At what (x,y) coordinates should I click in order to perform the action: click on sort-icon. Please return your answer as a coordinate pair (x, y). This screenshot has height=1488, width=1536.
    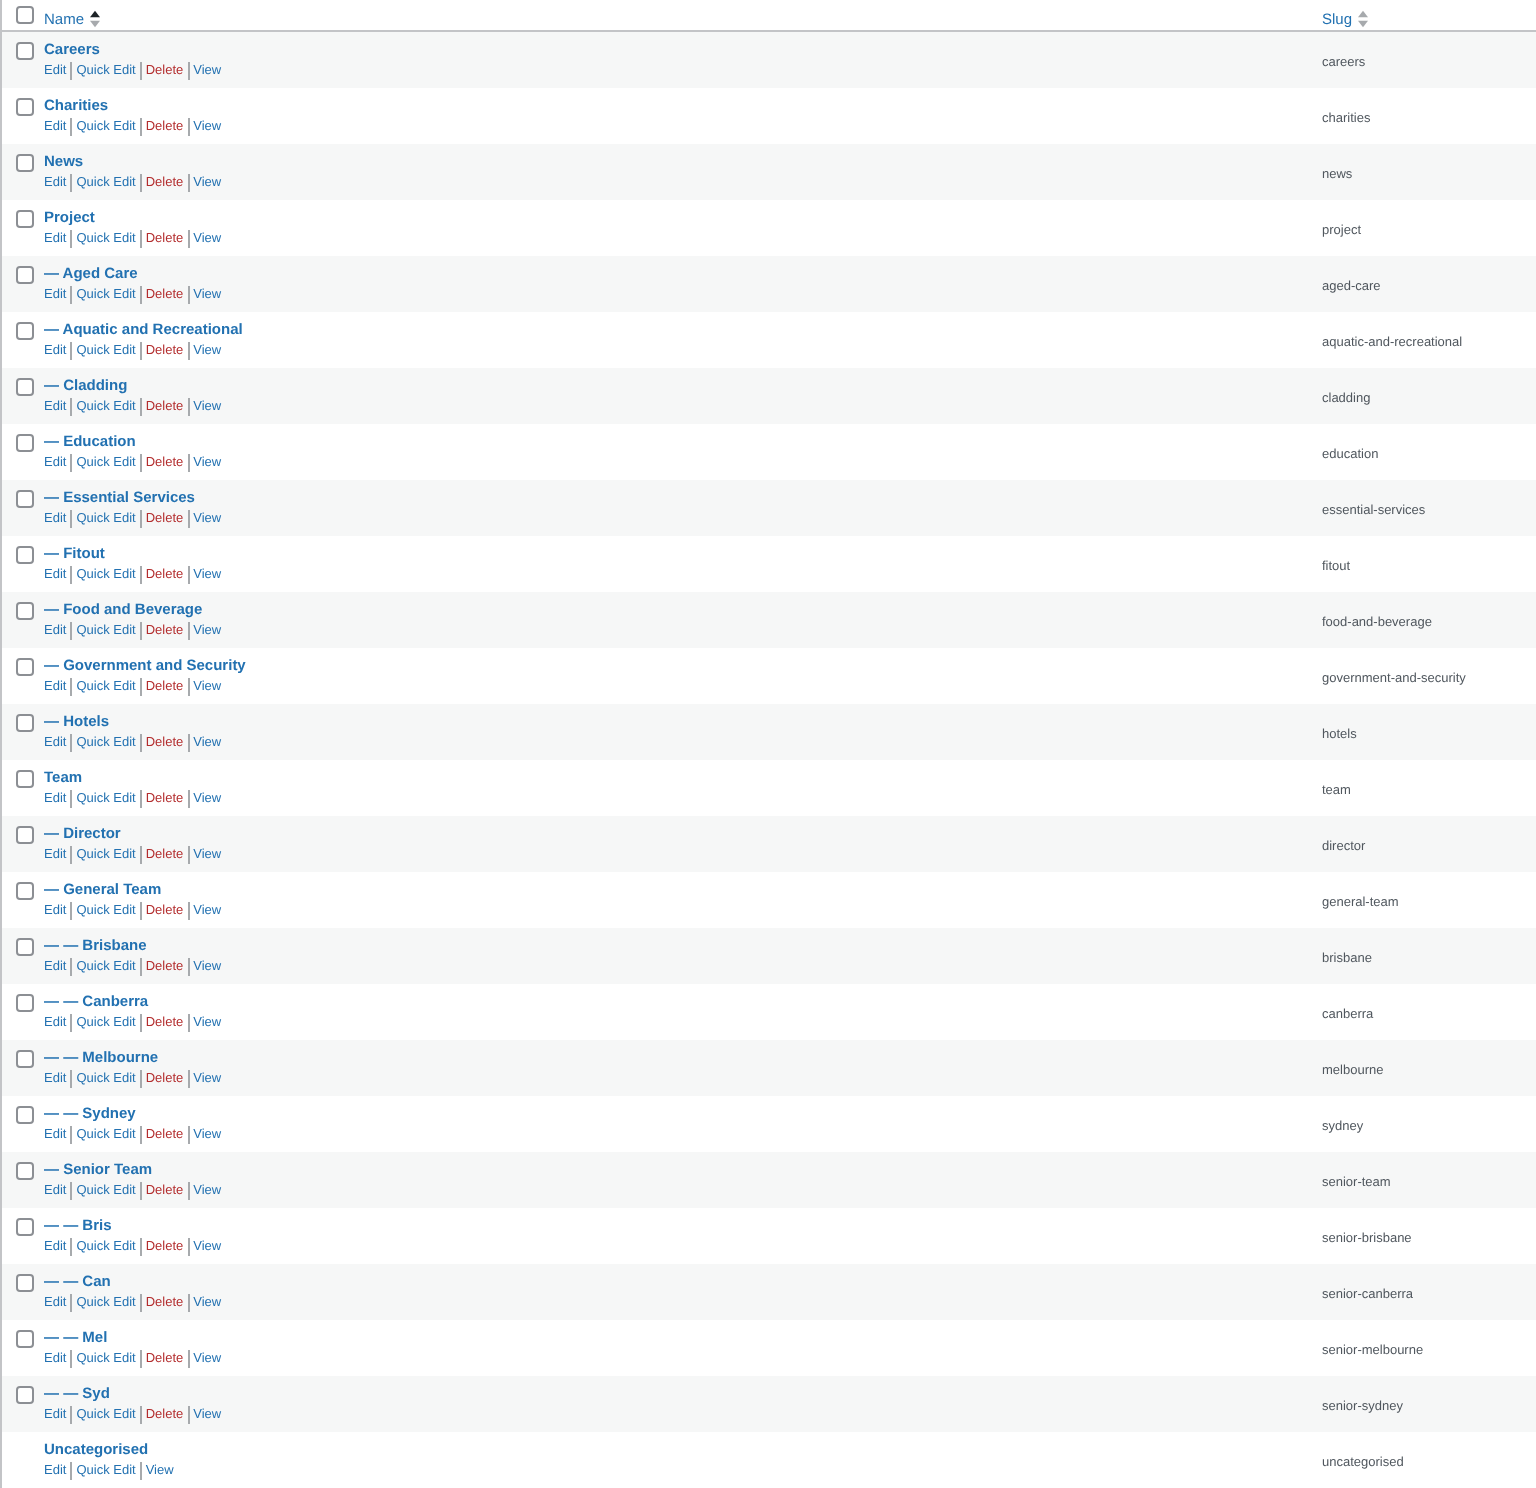
    Looking at the image, I should click on (95, 18).